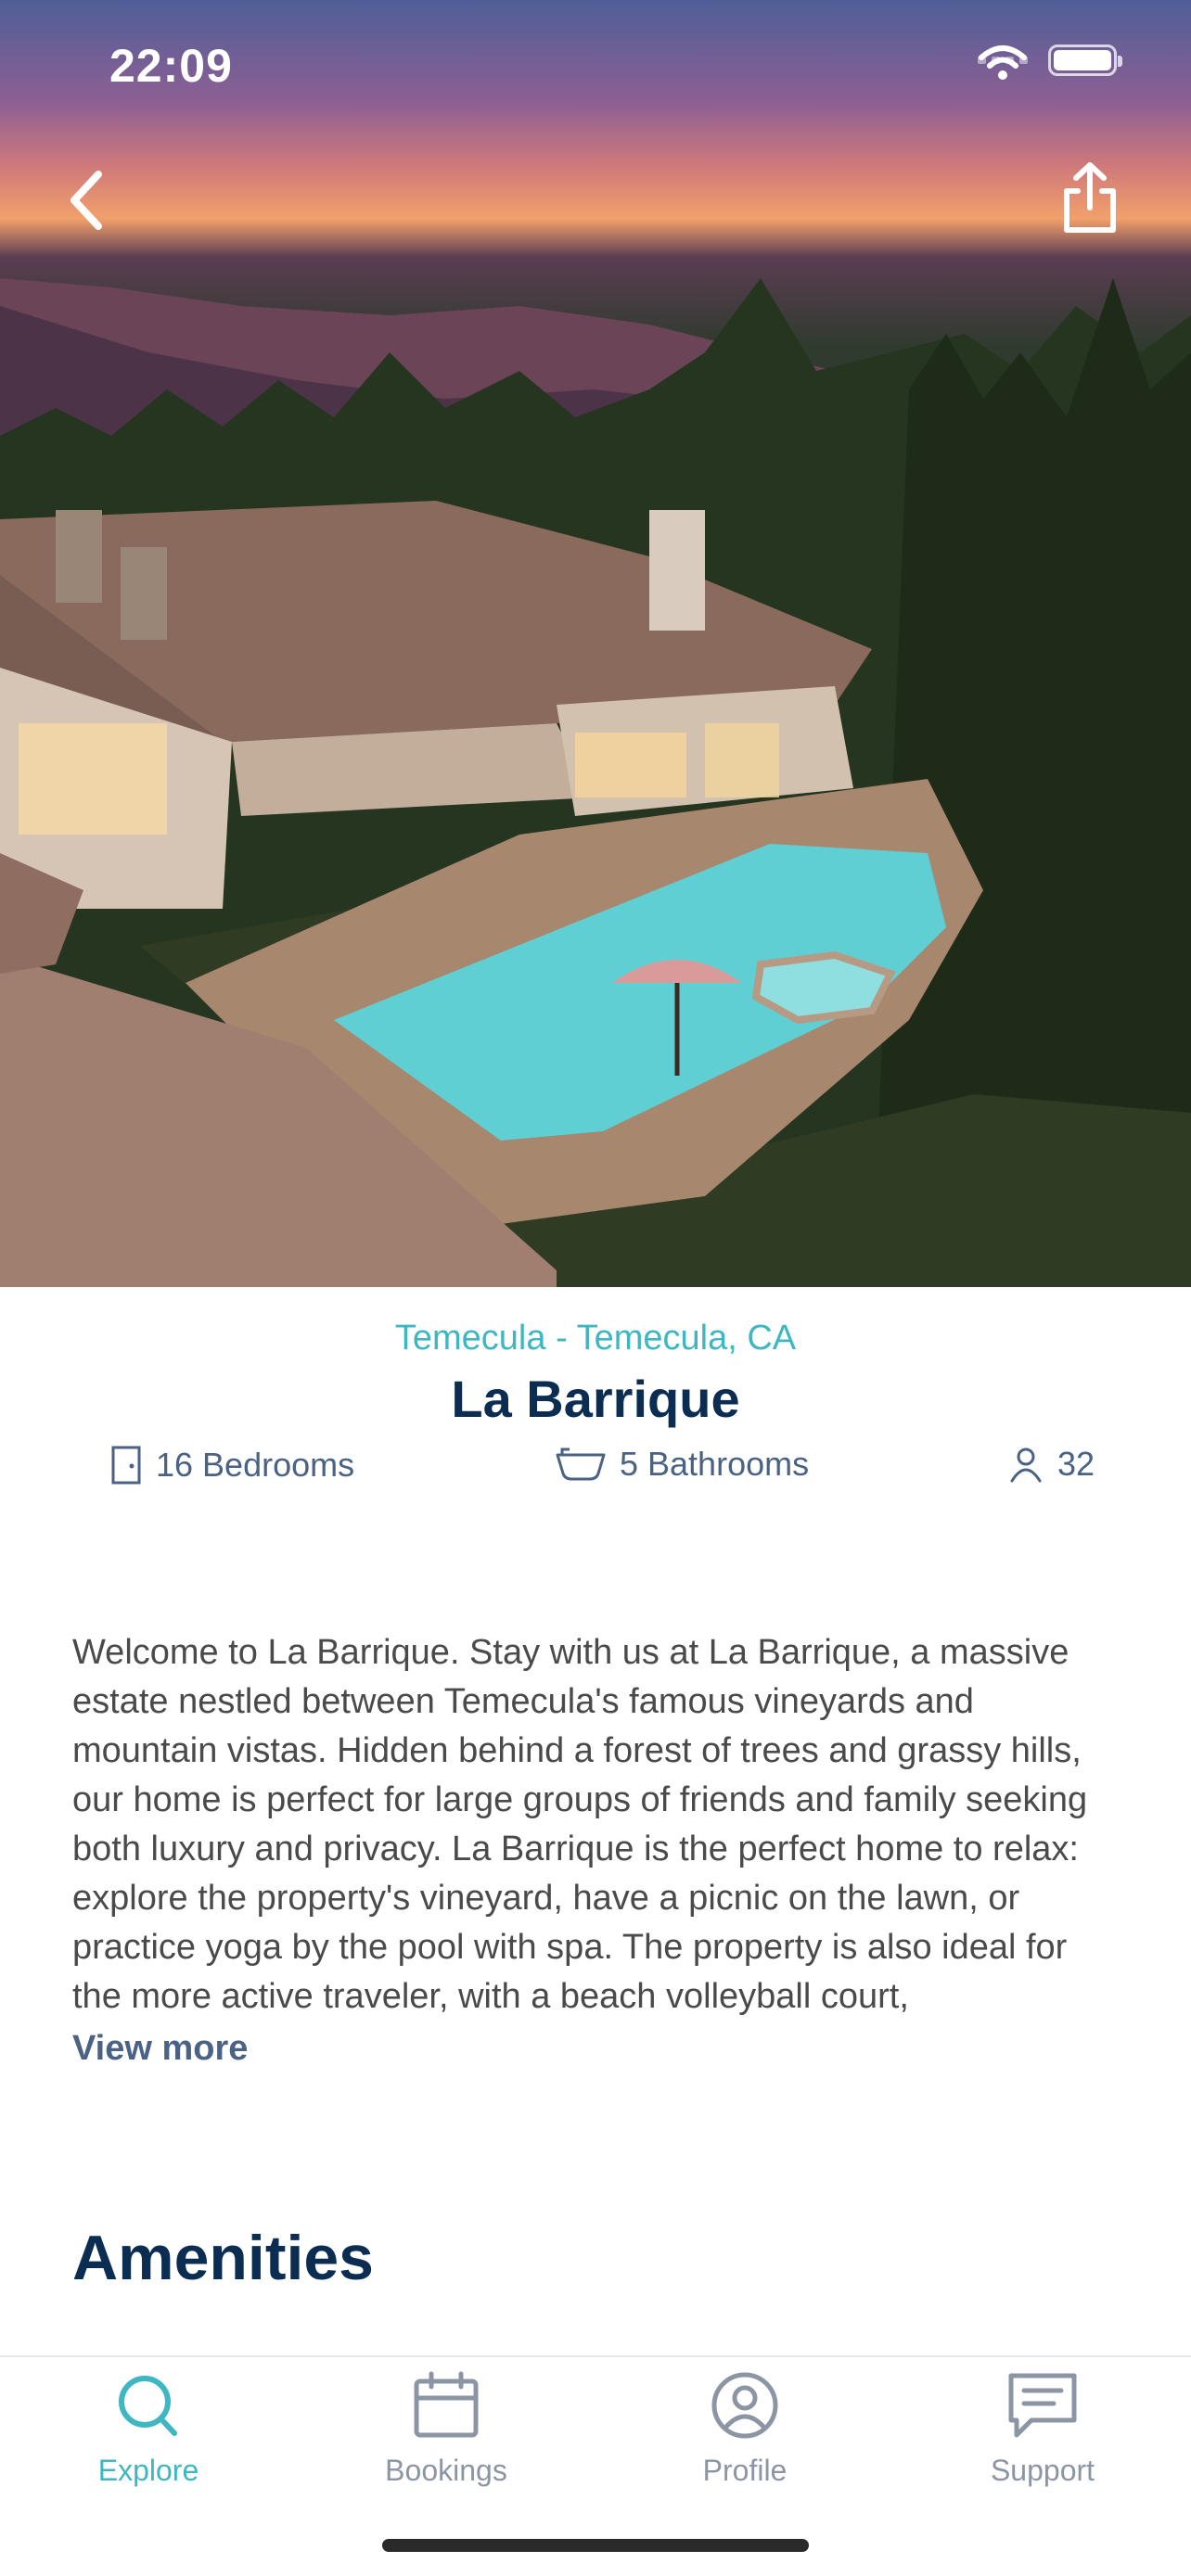 This screenshot has height=2576, width=1191. I want to click on chat-icon, so click(1042, 2406).